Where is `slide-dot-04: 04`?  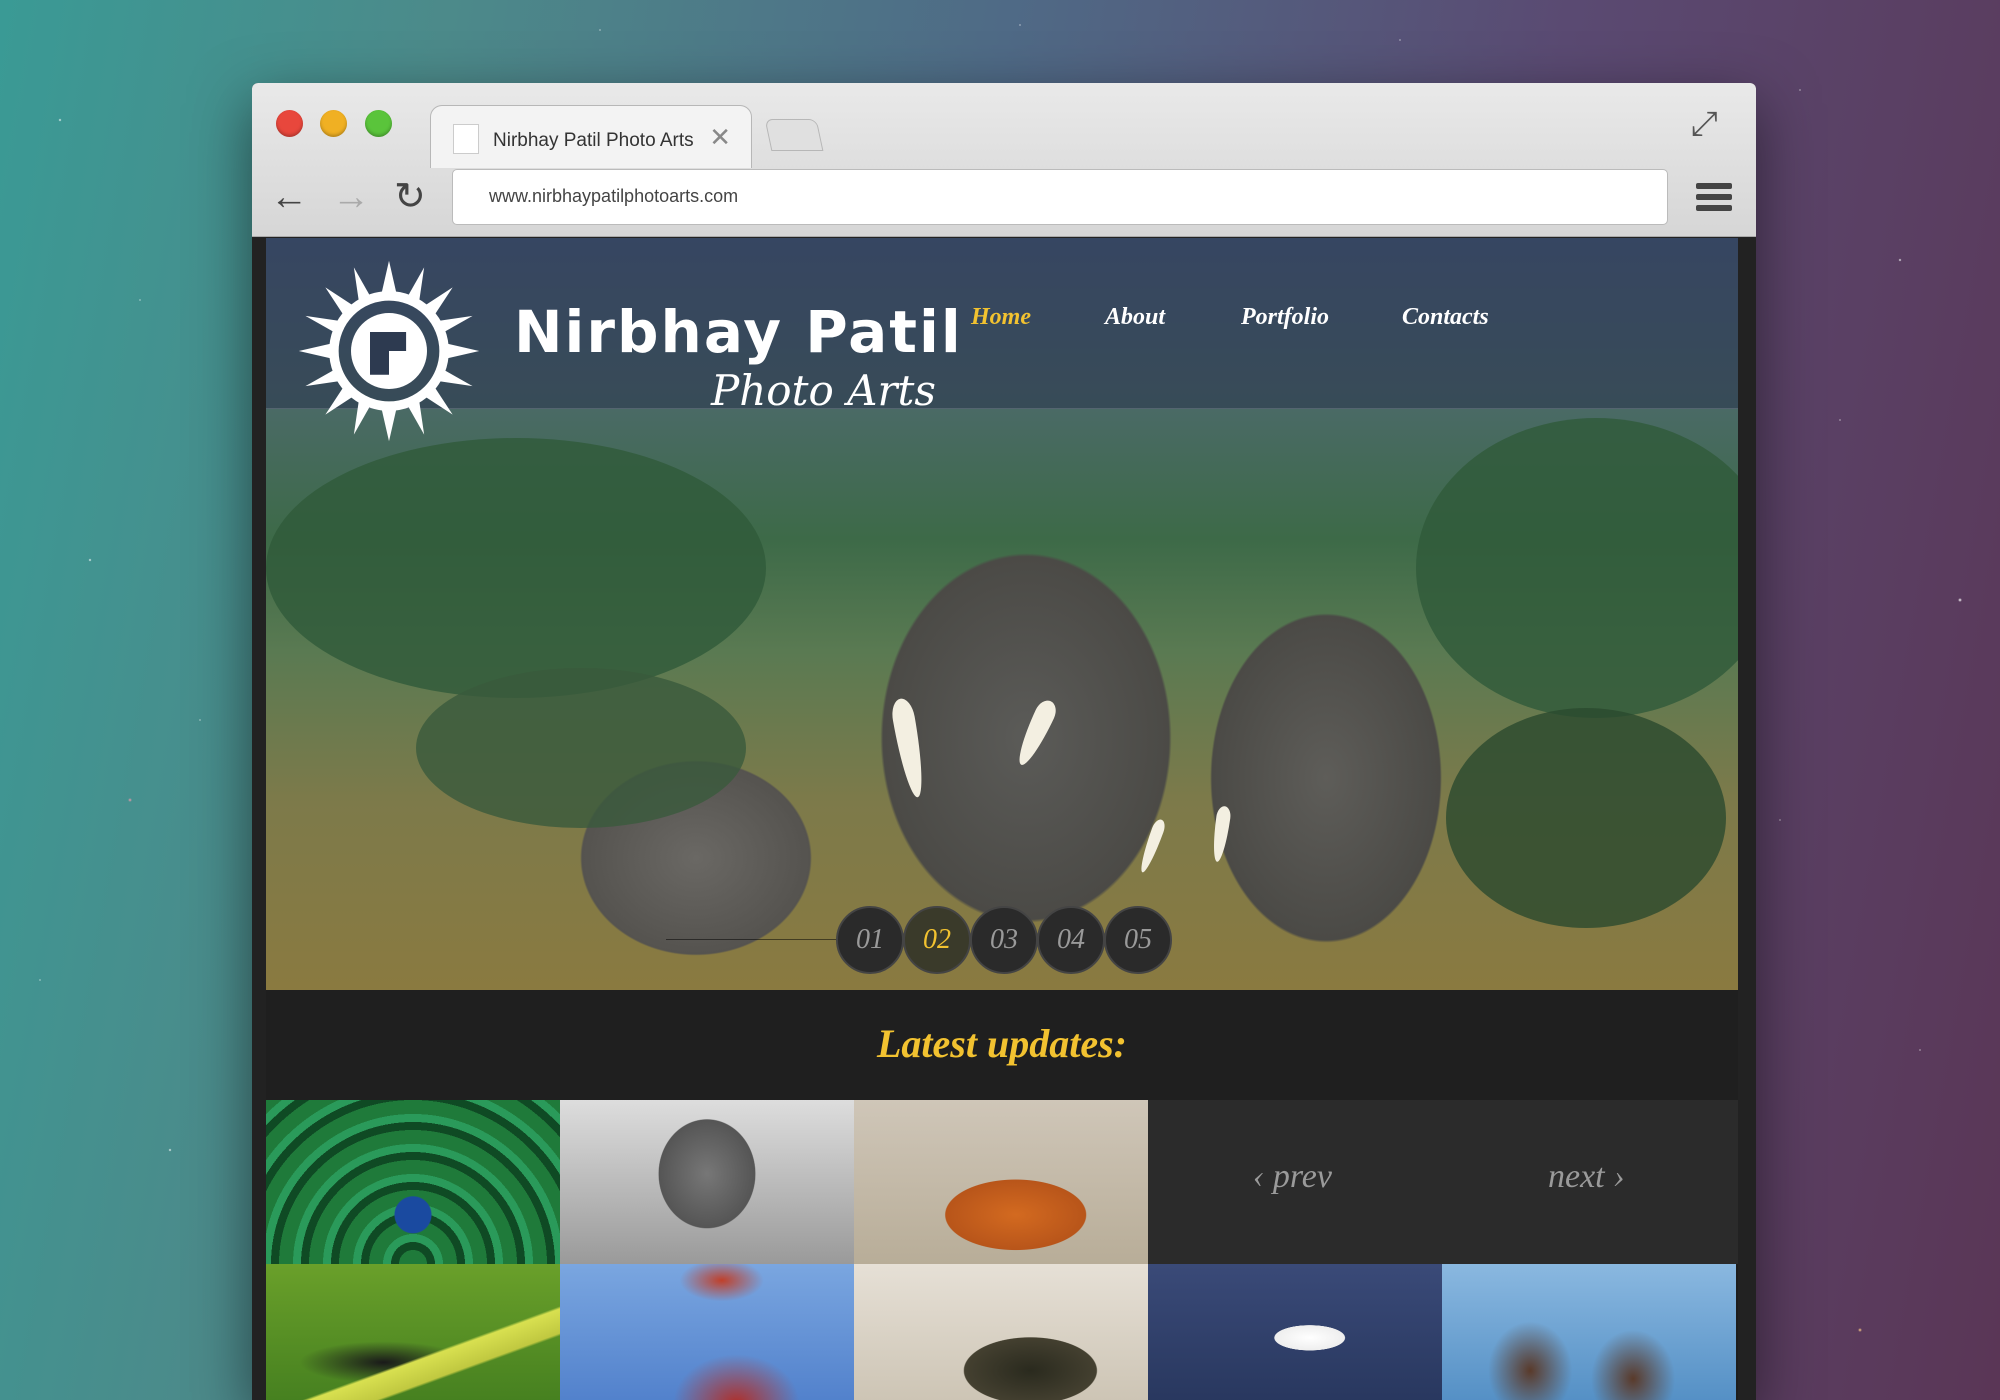 slide-dot-04: 04 is located at coordinates (1071, 940).